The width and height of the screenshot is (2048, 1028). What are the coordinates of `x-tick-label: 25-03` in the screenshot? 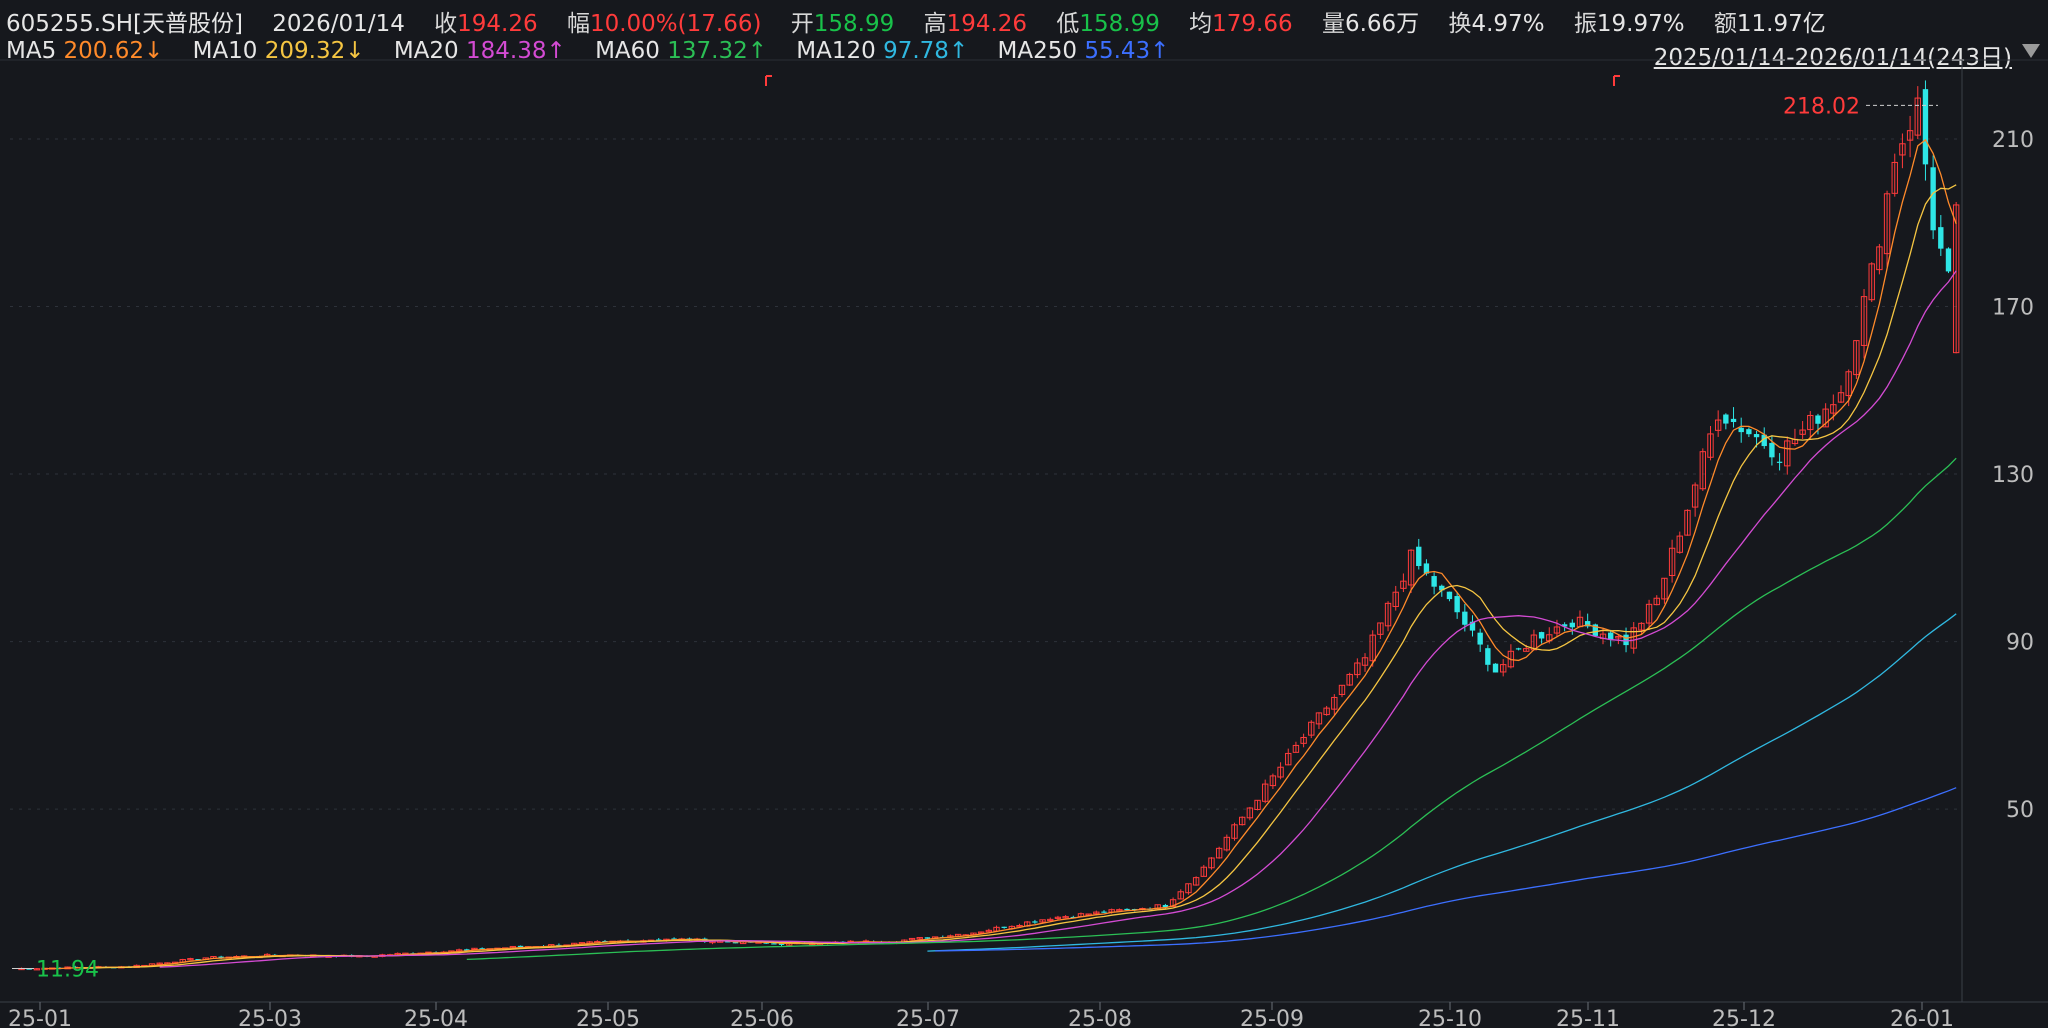 It's located at (270, 1017).